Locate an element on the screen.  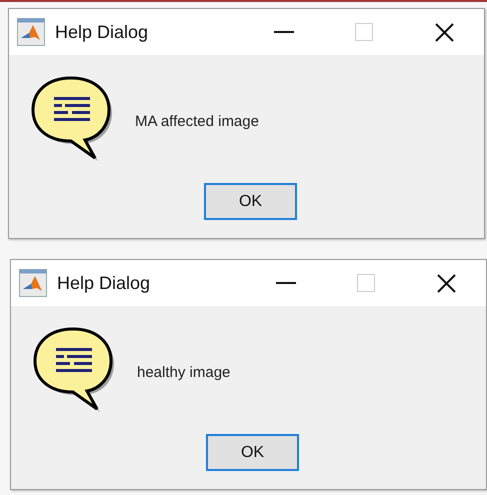
message-text: healthy image is located at coordinates (183, 372).